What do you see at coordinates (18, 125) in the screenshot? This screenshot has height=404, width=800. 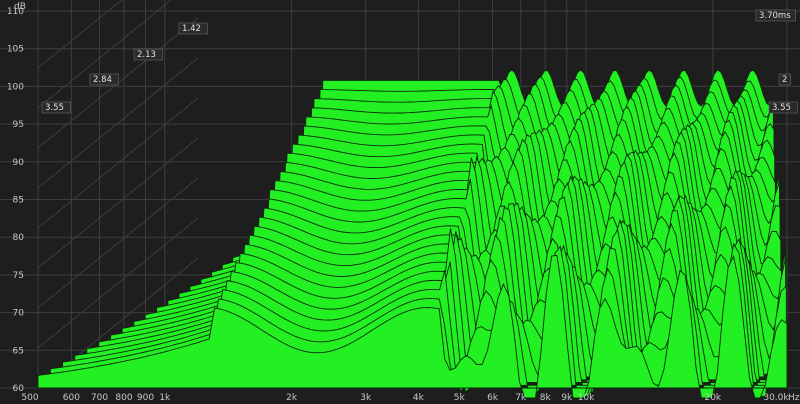 I see `y-tick-label: 95` at bounding box center [18, 125].